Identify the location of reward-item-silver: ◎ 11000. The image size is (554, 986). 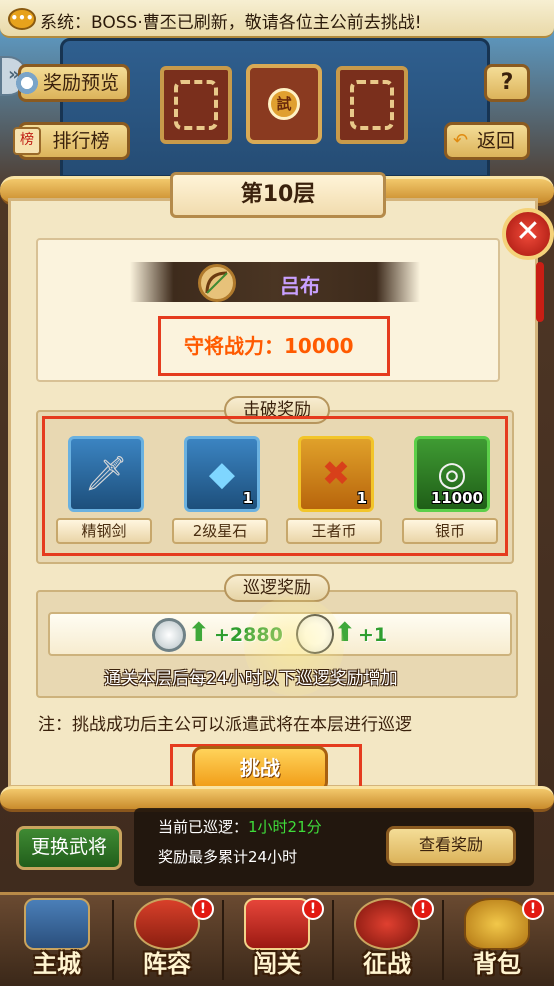
(452, 474).